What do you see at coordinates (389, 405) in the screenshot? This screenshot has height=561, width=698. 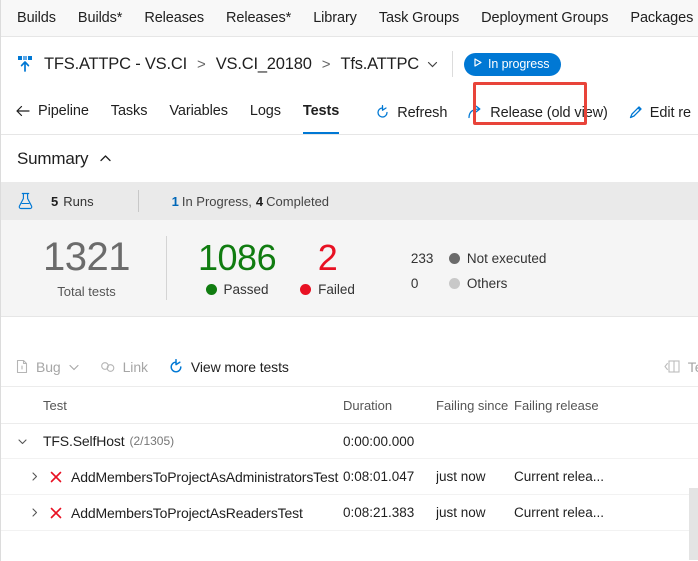 I see `column-header-duration: Duration` at bounding box center [389, 405].